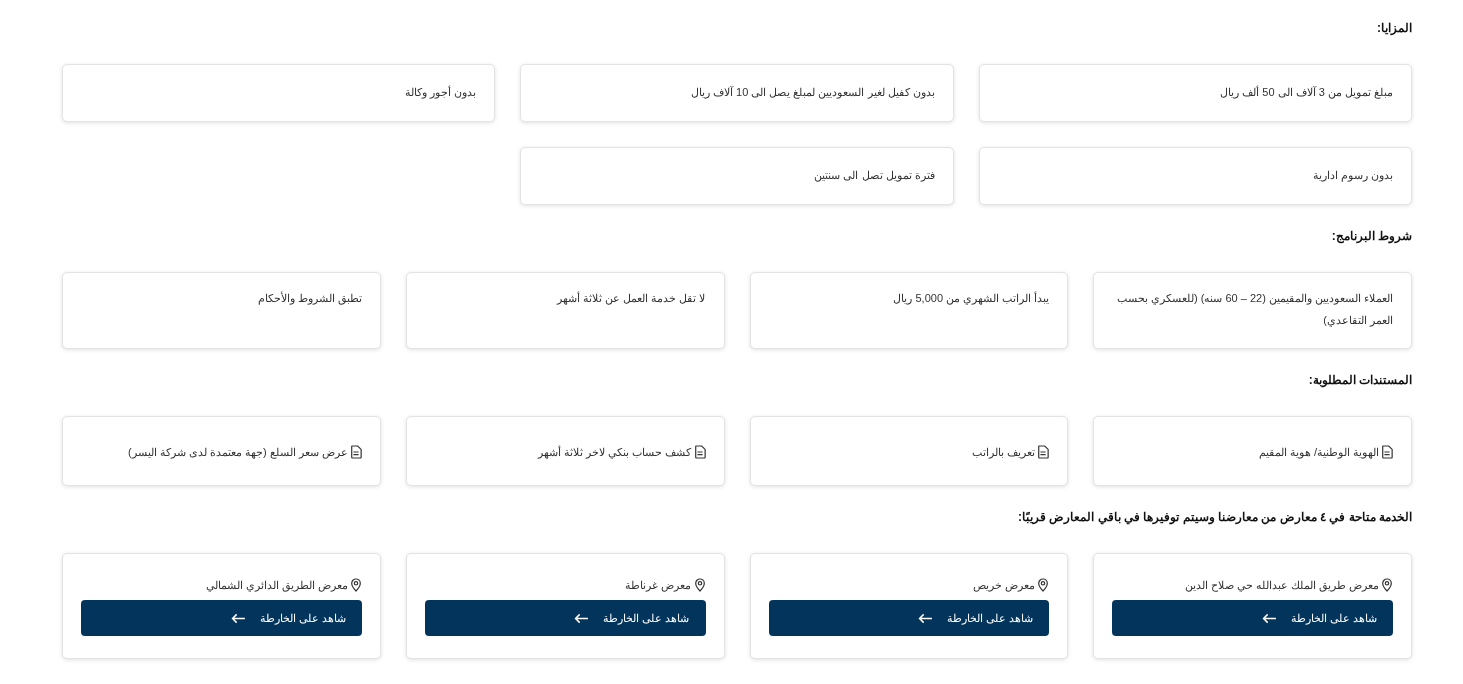 Image resolution: width=1463 pixels, height=684 pixels. Describe the element at coordinates (1004, 453) in the screenshot. I see `document-text: تعريف بالراتب` at that location.